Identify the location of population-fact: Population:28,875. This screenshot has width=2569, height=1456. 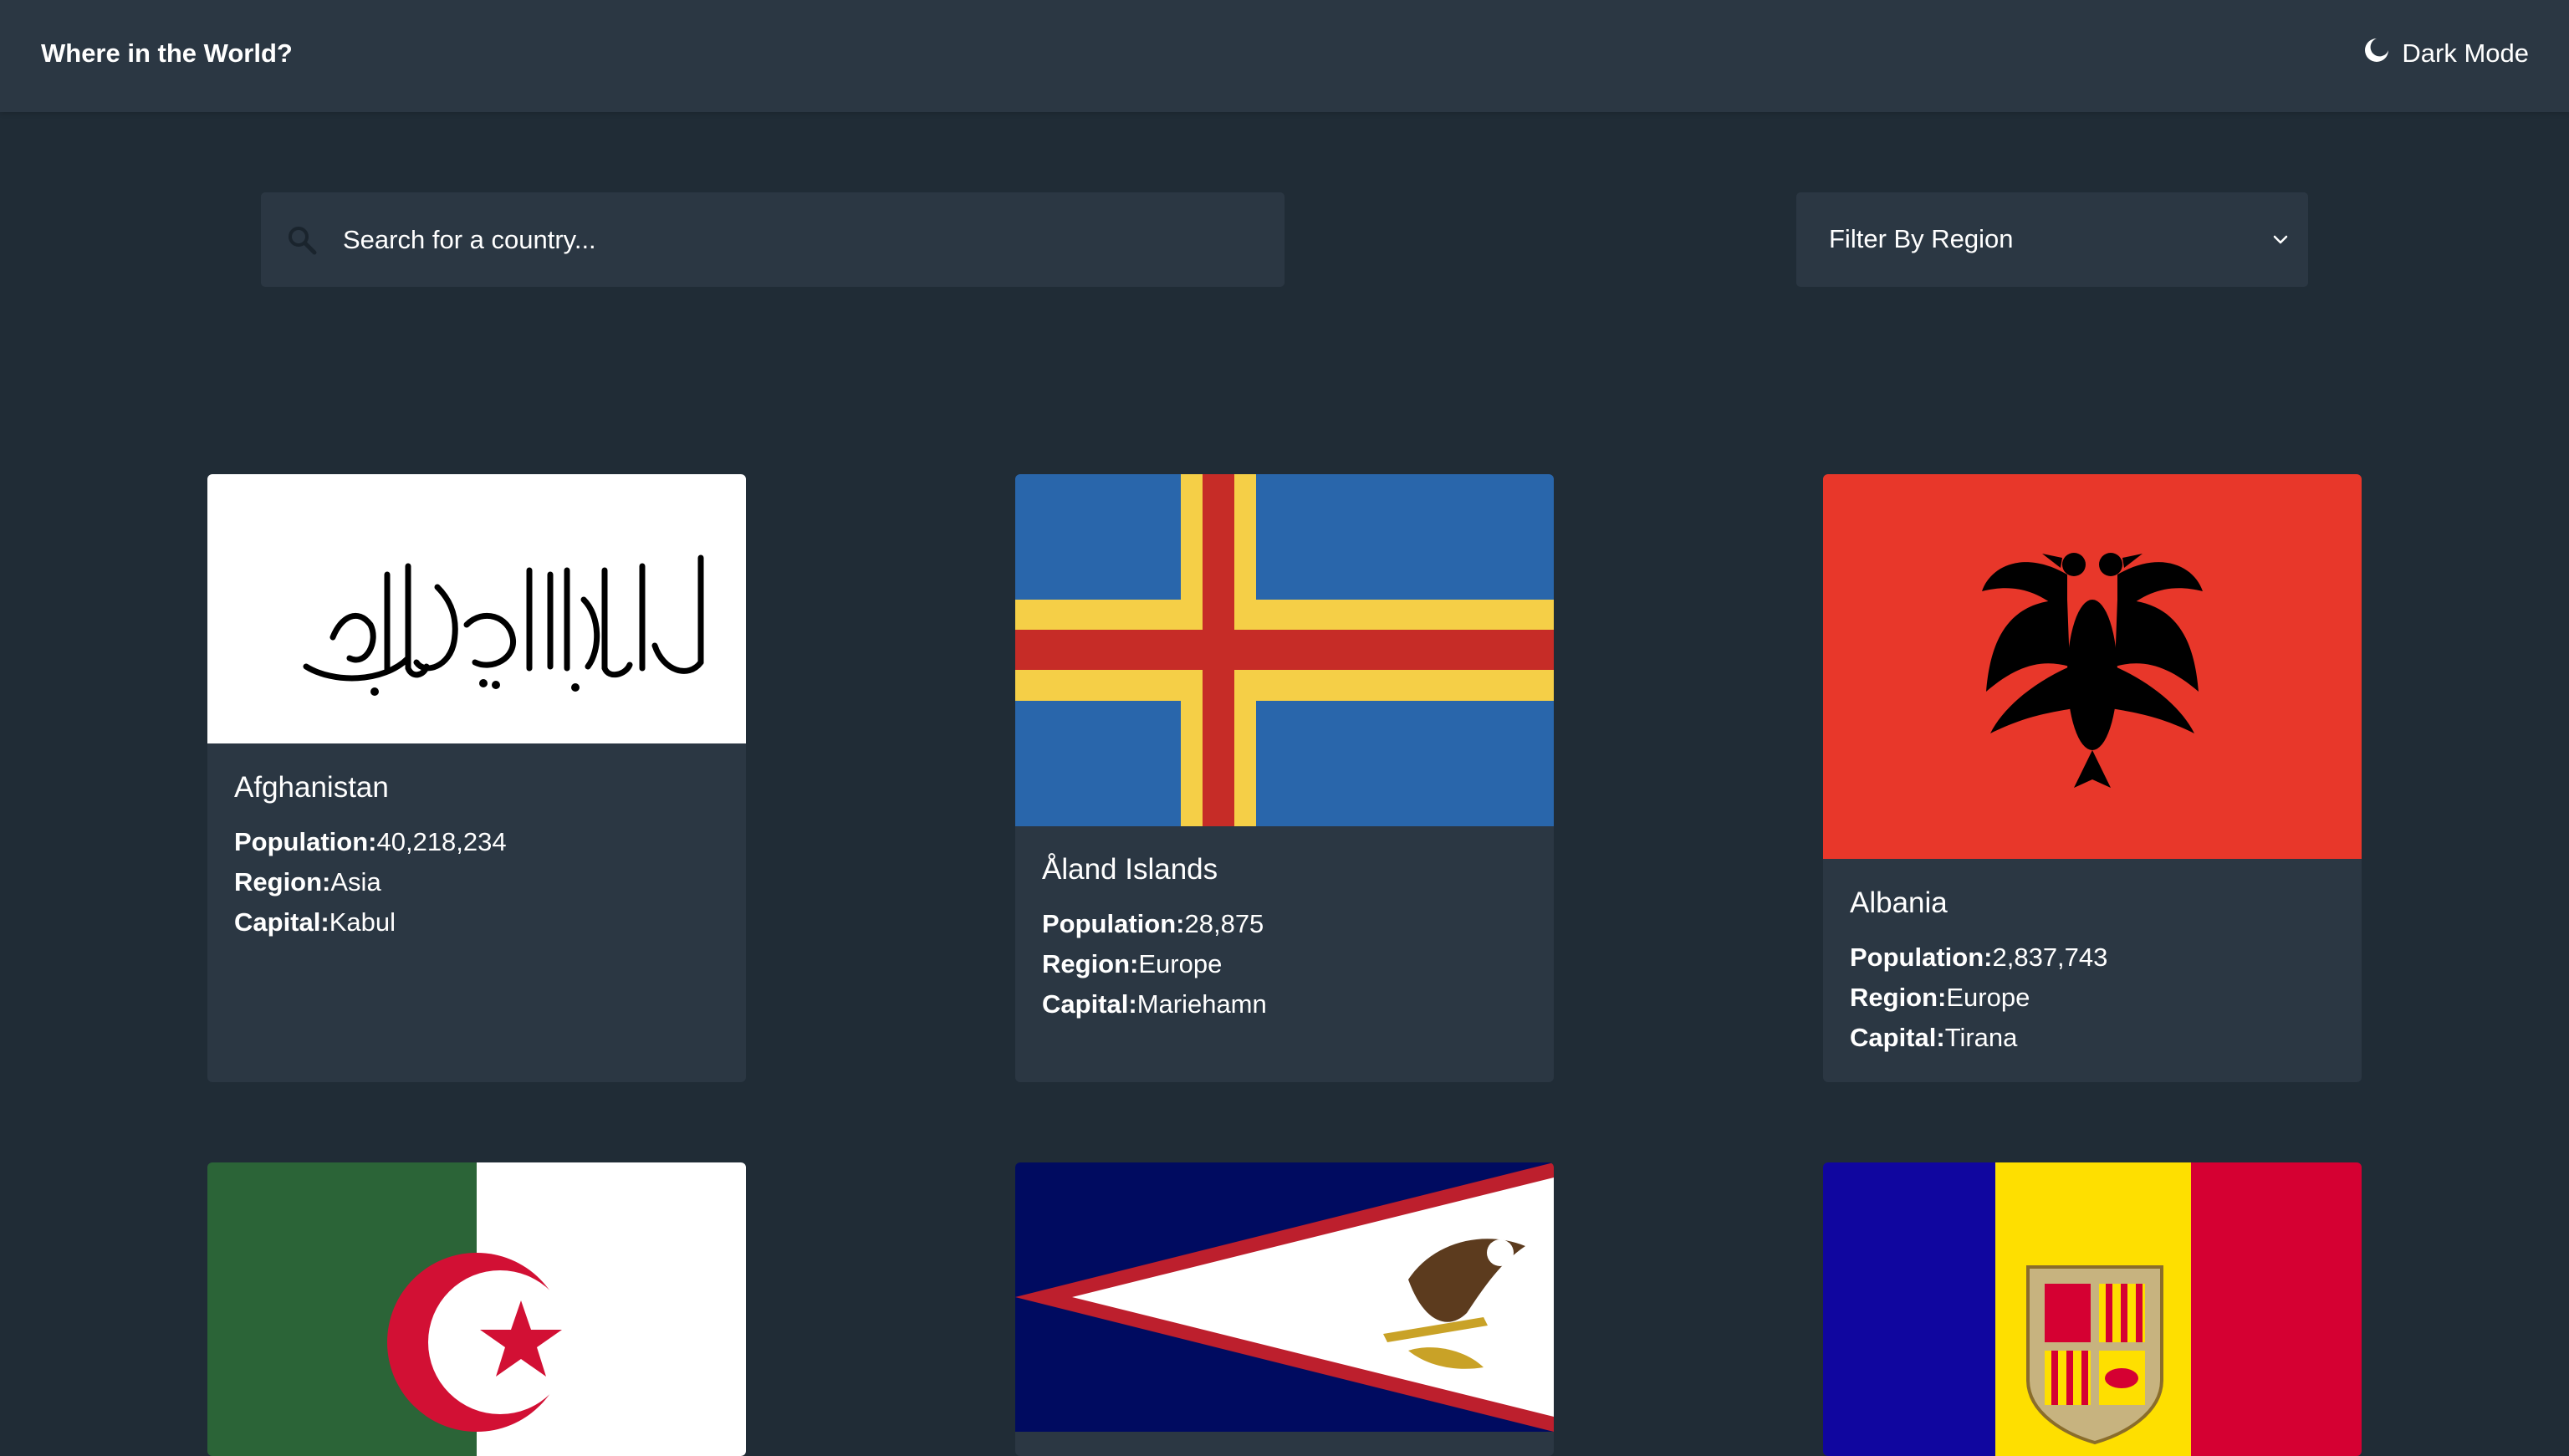
(1153, 923).